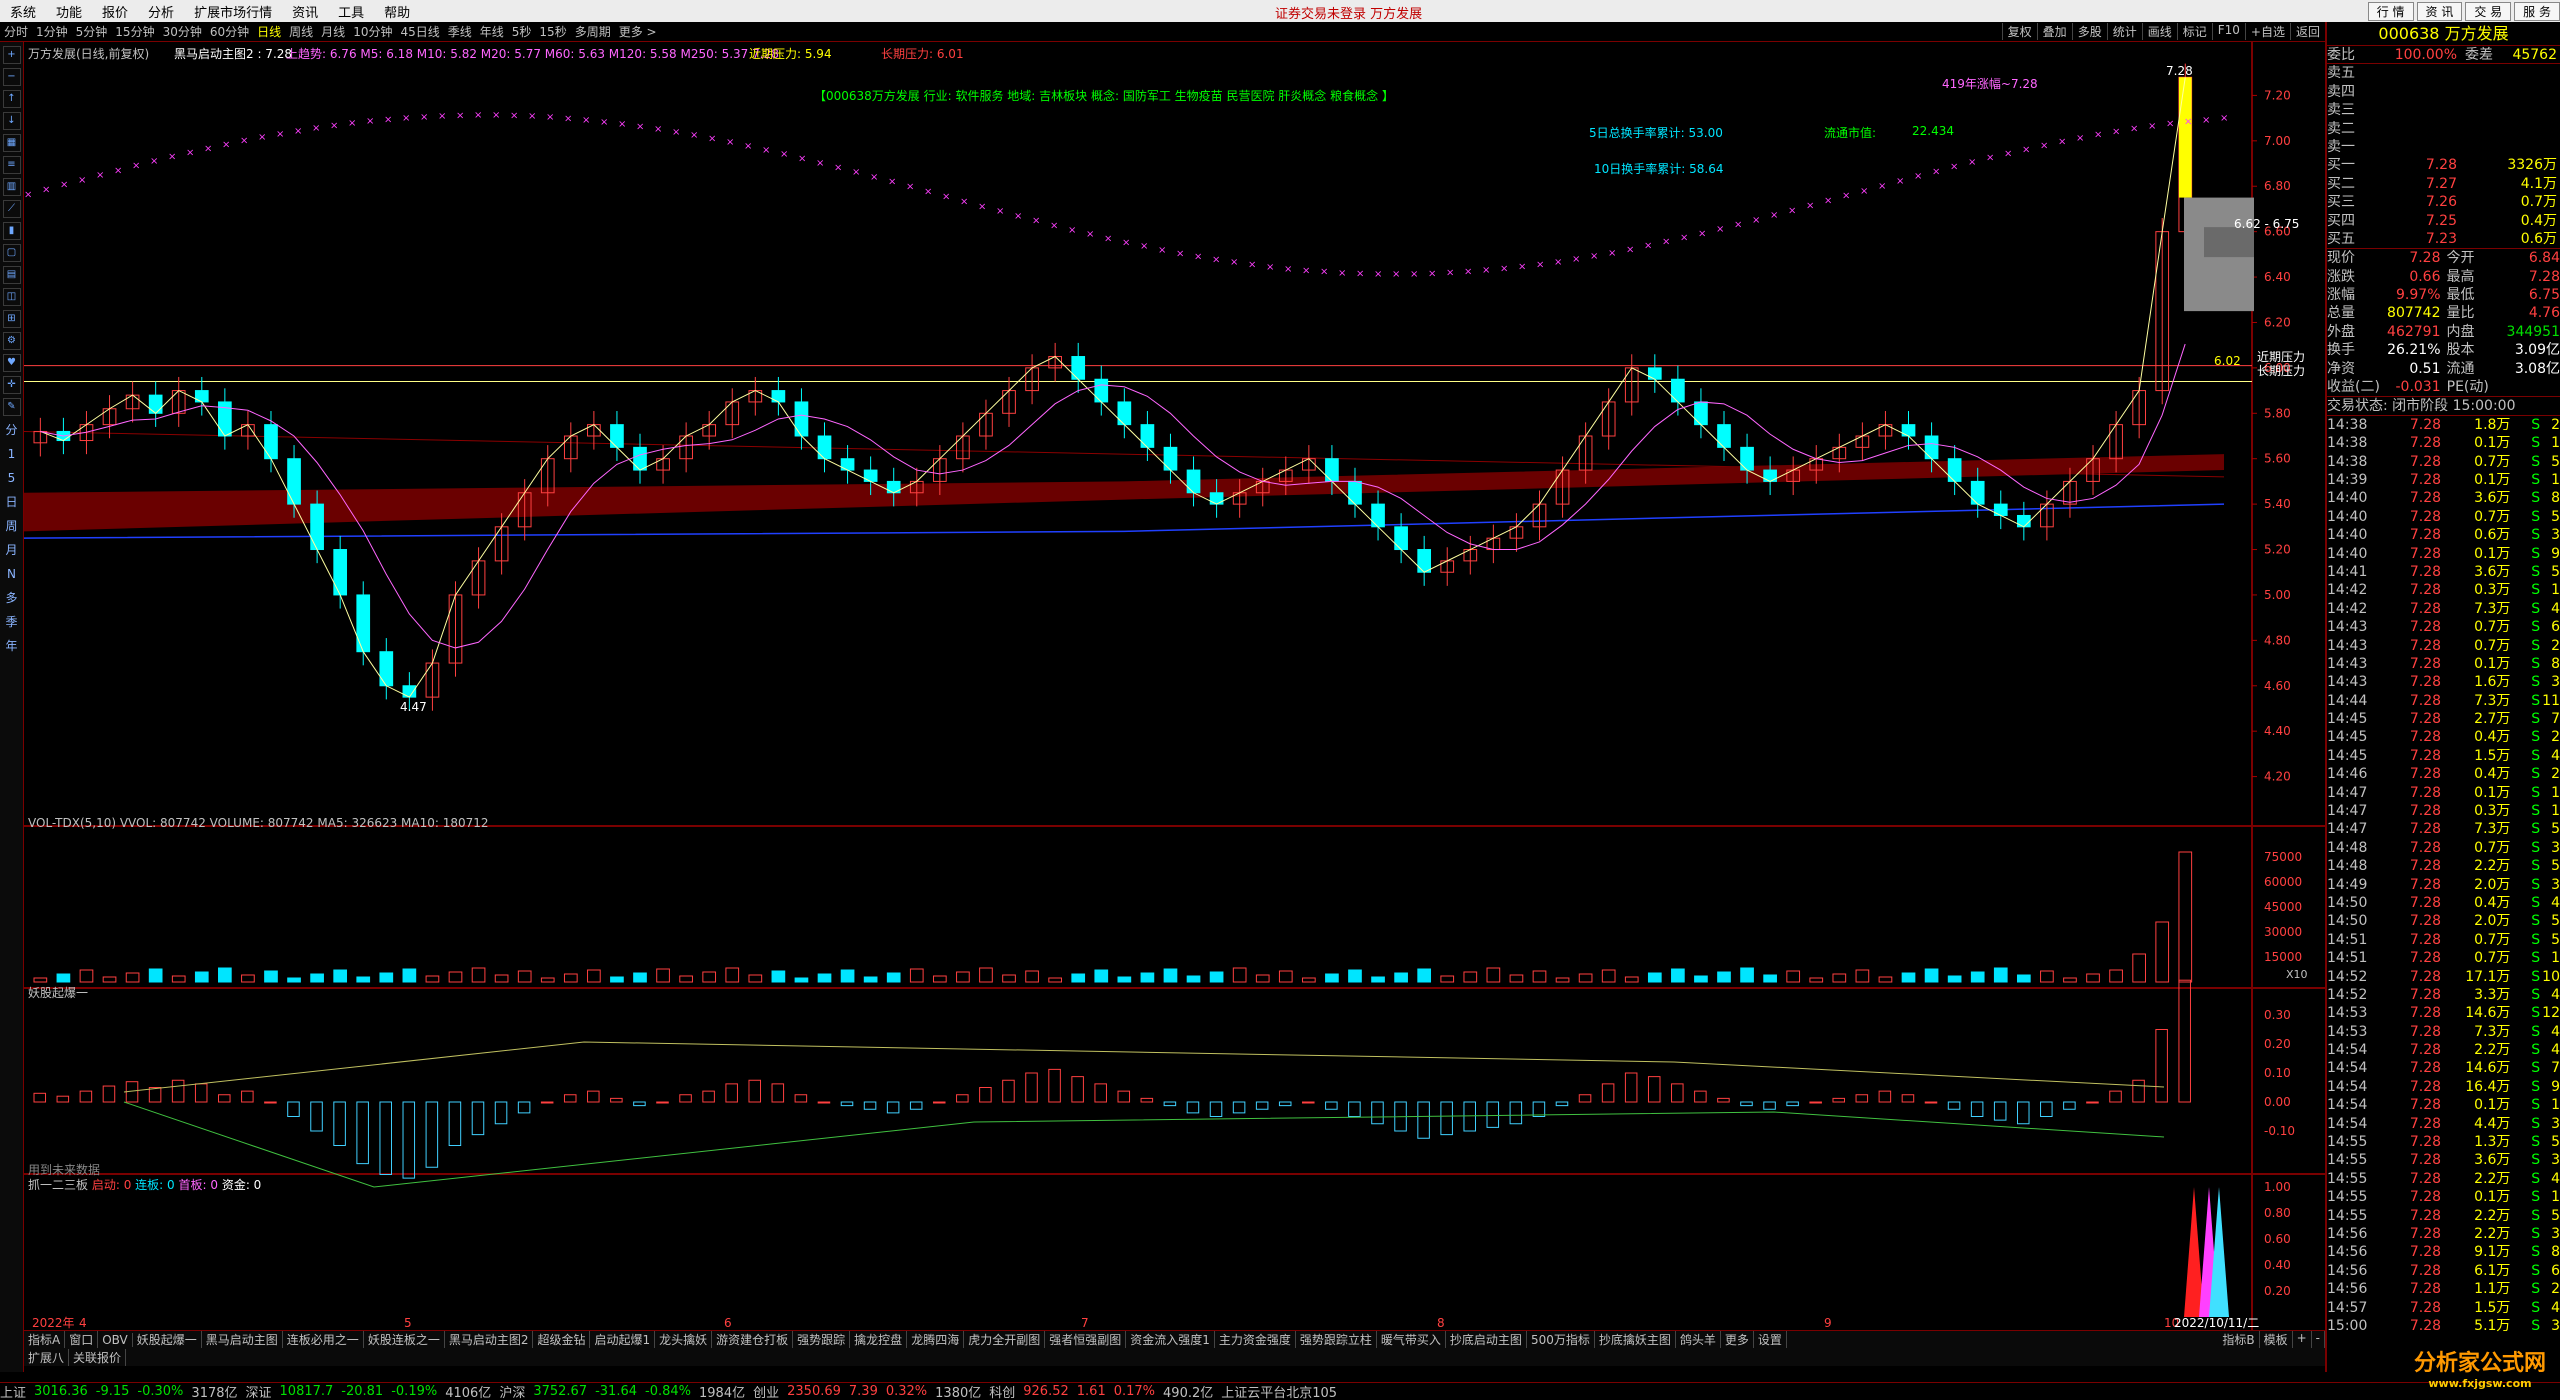  I want to click on indicator-tab: 擒龙控盘, so click(879, 1339).